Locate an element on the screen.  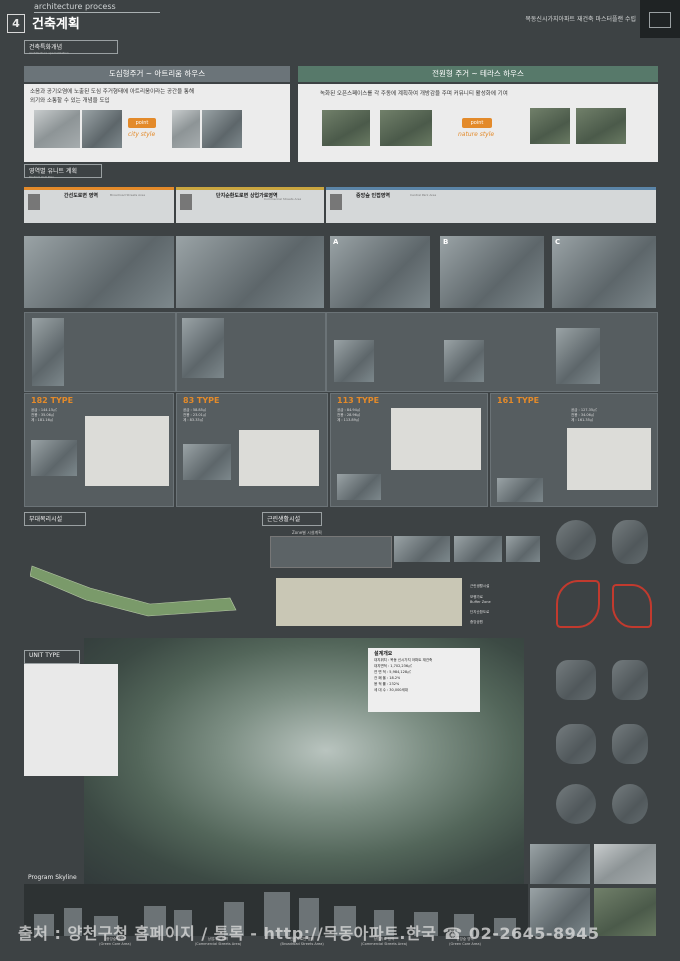
concept-tag-en: Architecture specialization is located at coordinates (49, 53).